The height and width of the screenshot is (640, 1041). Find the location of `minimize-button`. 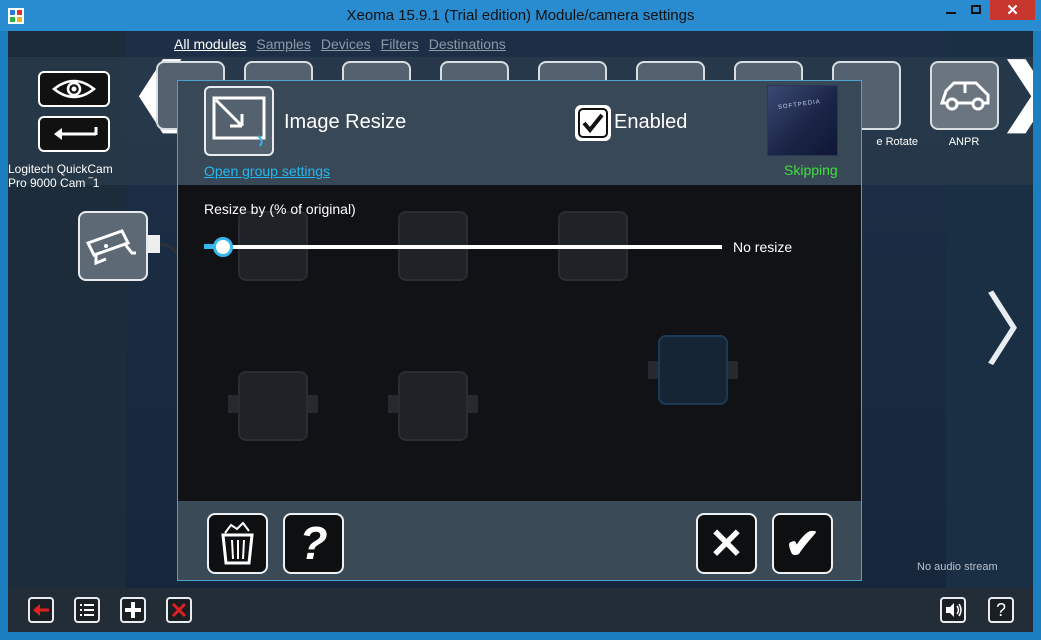

minimize-button is located at coordinates (951, 10).